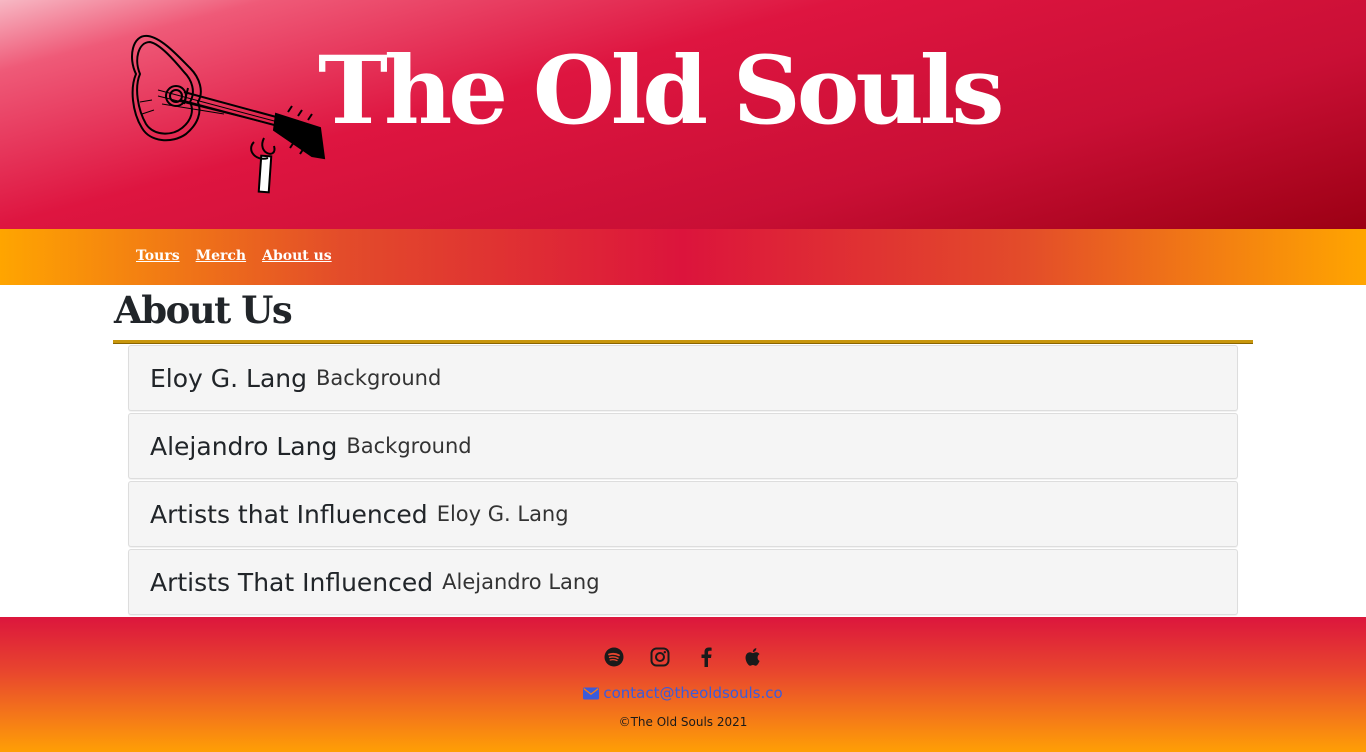  What do you see at coordinates (661, 91) in the screenshot?
I see `site-title: The Old Souls` at bounding box center [661, 91].